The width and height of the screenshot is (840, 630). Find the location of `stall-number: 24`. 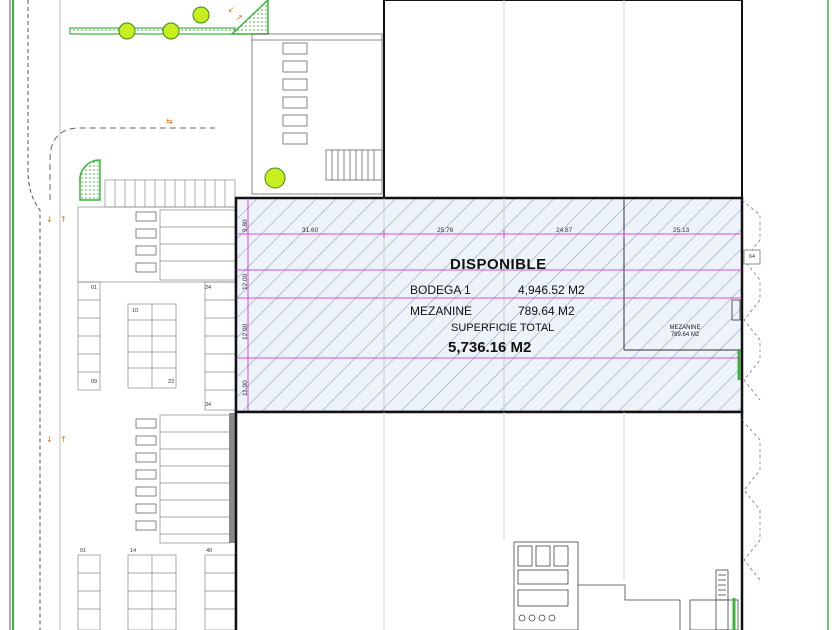

stall-number: 24 is located at coordinates (208, 288).